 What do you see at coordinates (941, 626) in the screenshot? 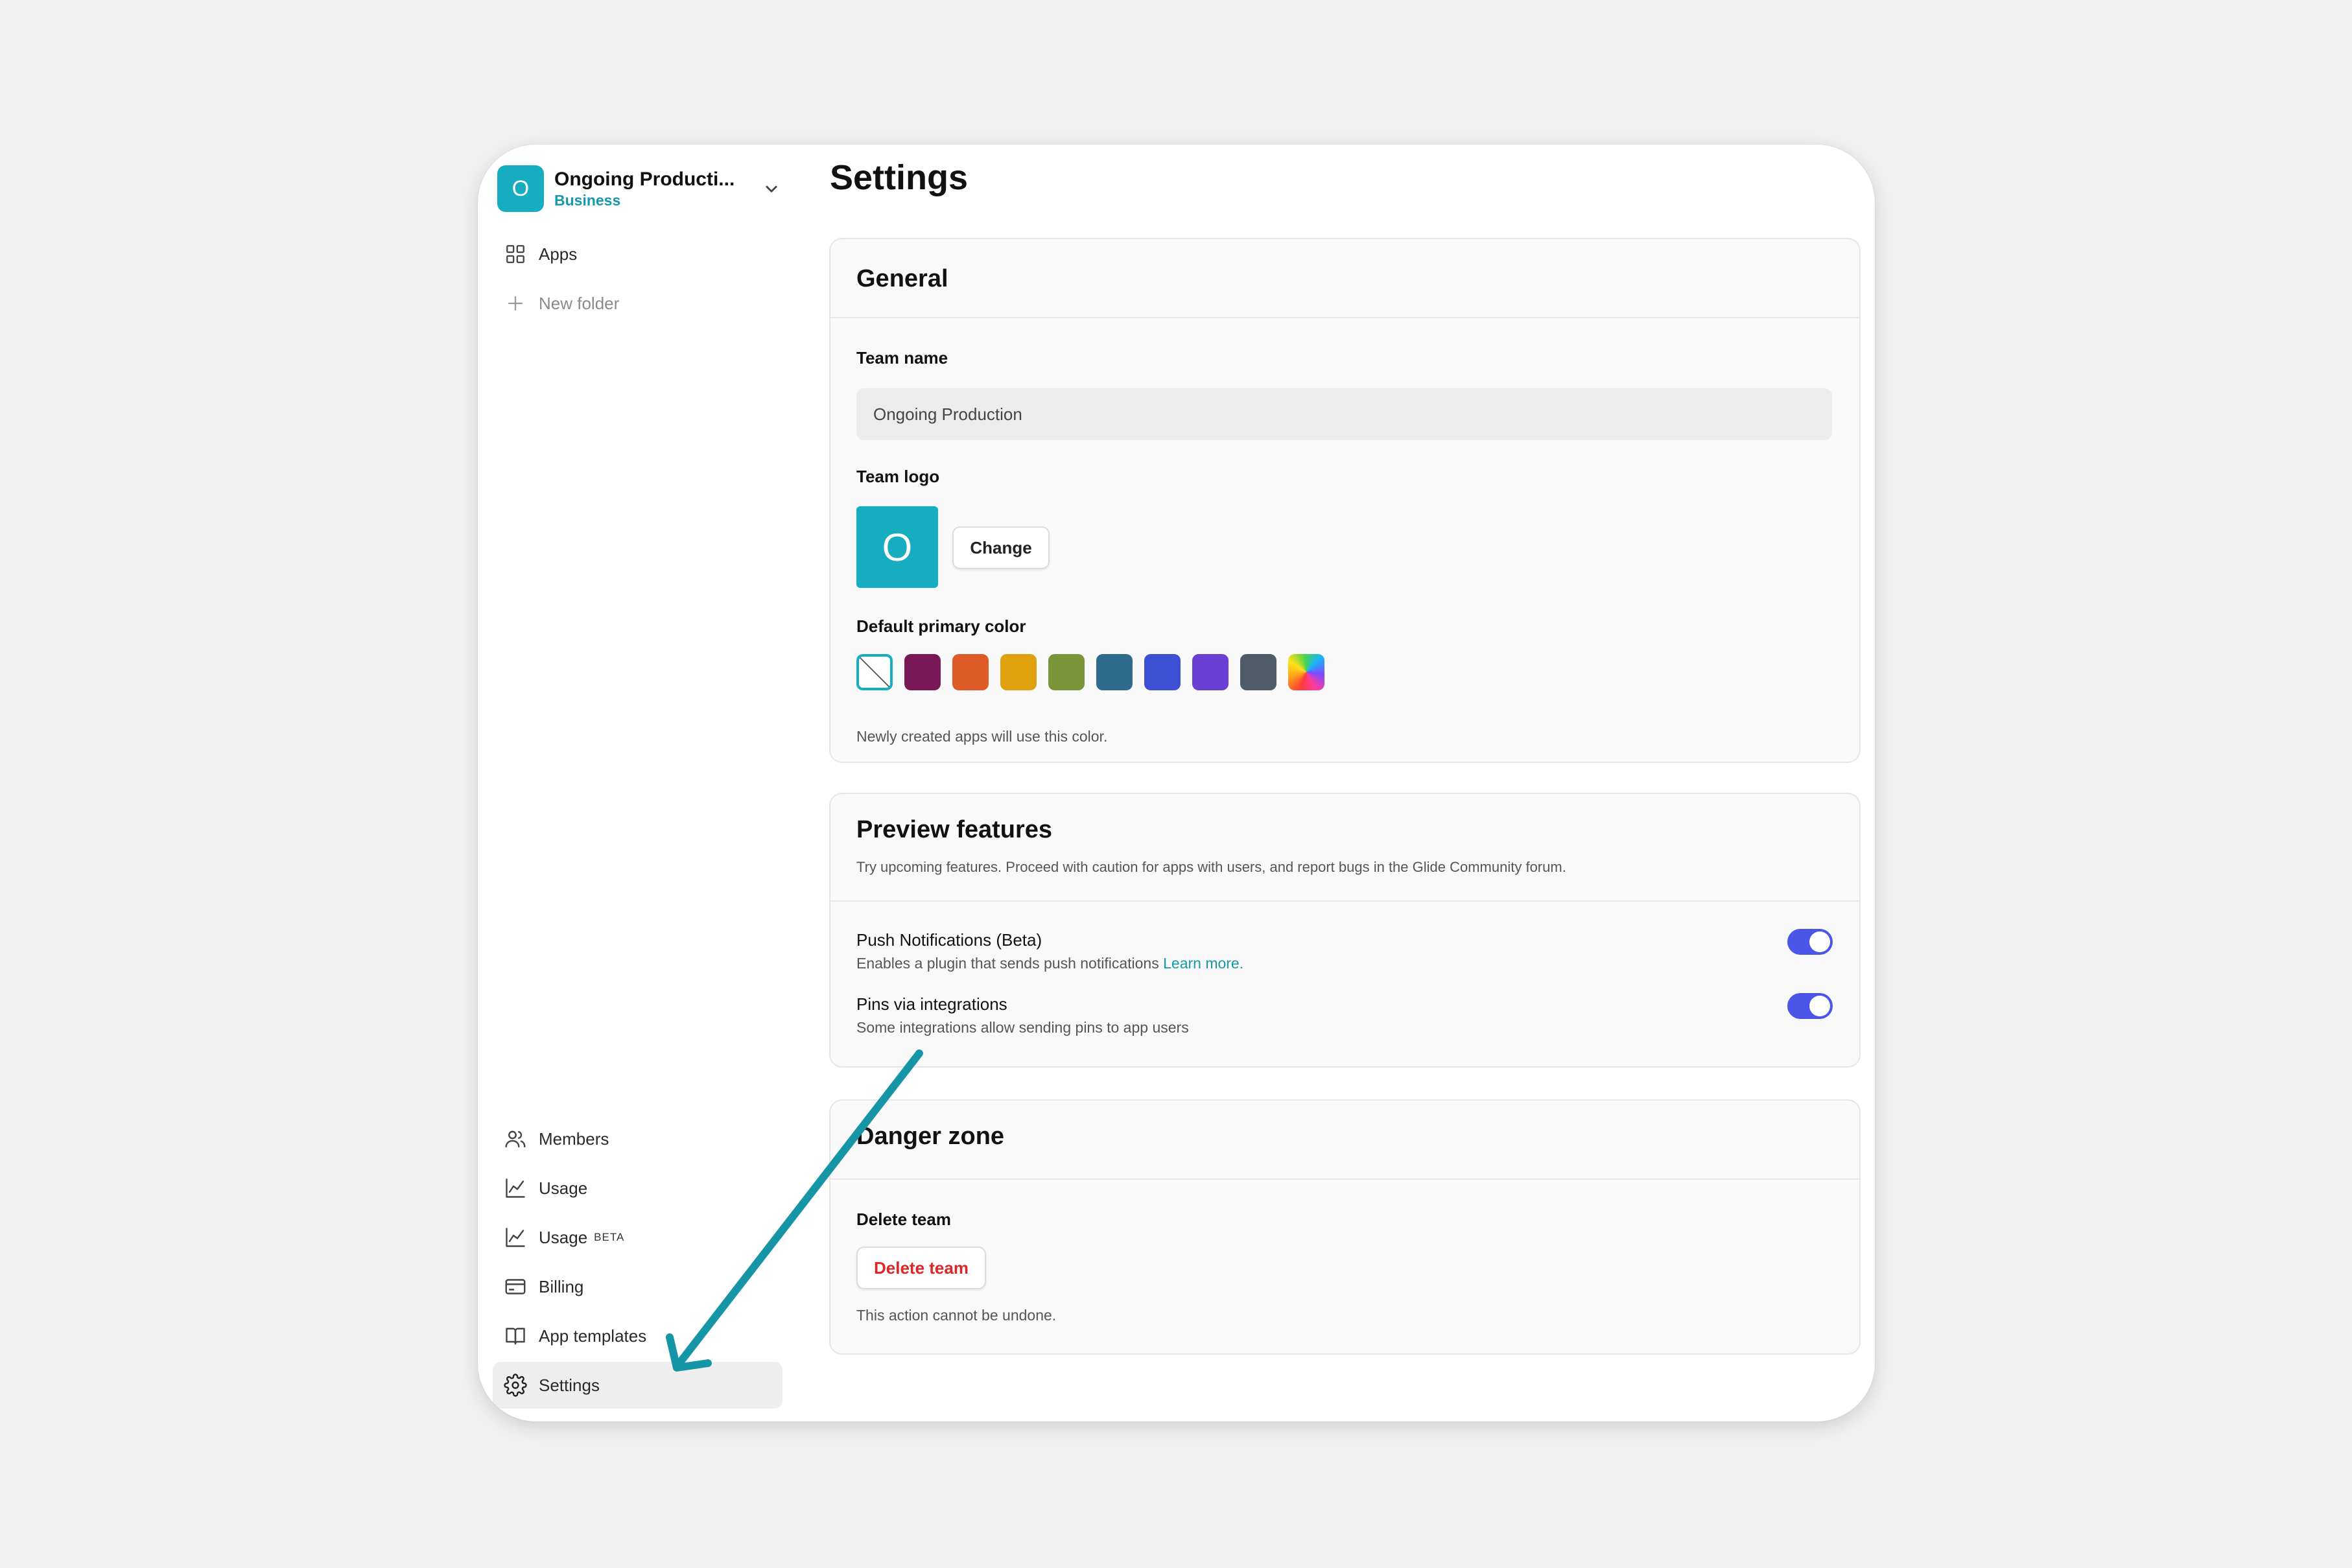
I see `primary-color-label: Default primary color` at bounding box center [941, 626].